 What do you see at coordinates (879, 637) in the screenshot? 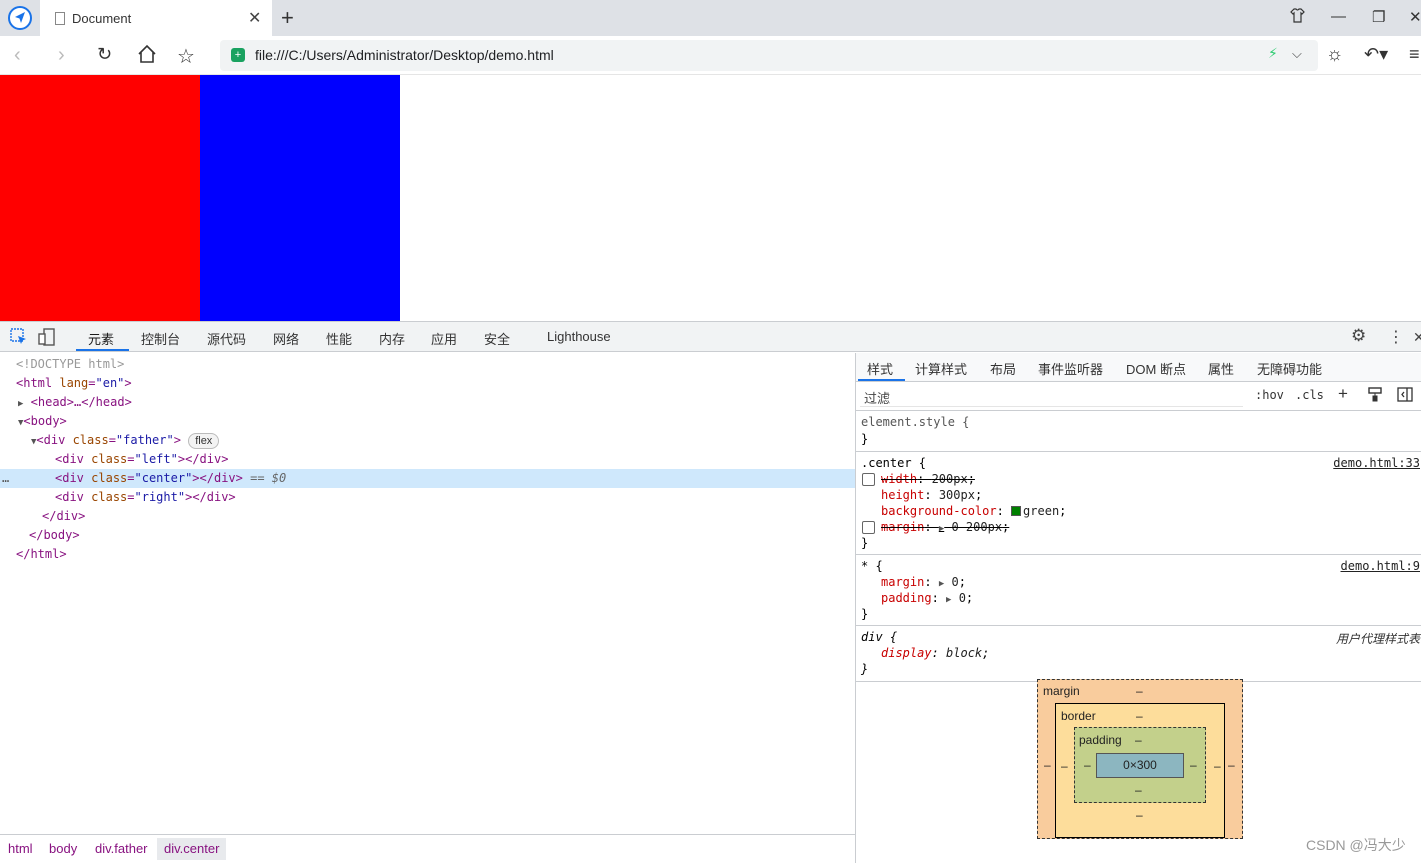
I see `div-selector: div {` at bounding box center [879, 637].